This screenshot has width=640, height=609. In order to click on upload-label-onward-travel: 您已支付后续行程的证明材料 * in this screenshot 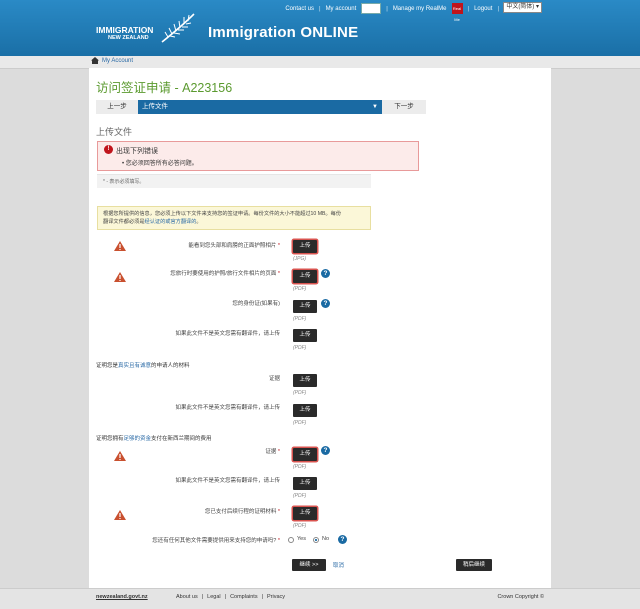, I will do `click(185, 511)`.